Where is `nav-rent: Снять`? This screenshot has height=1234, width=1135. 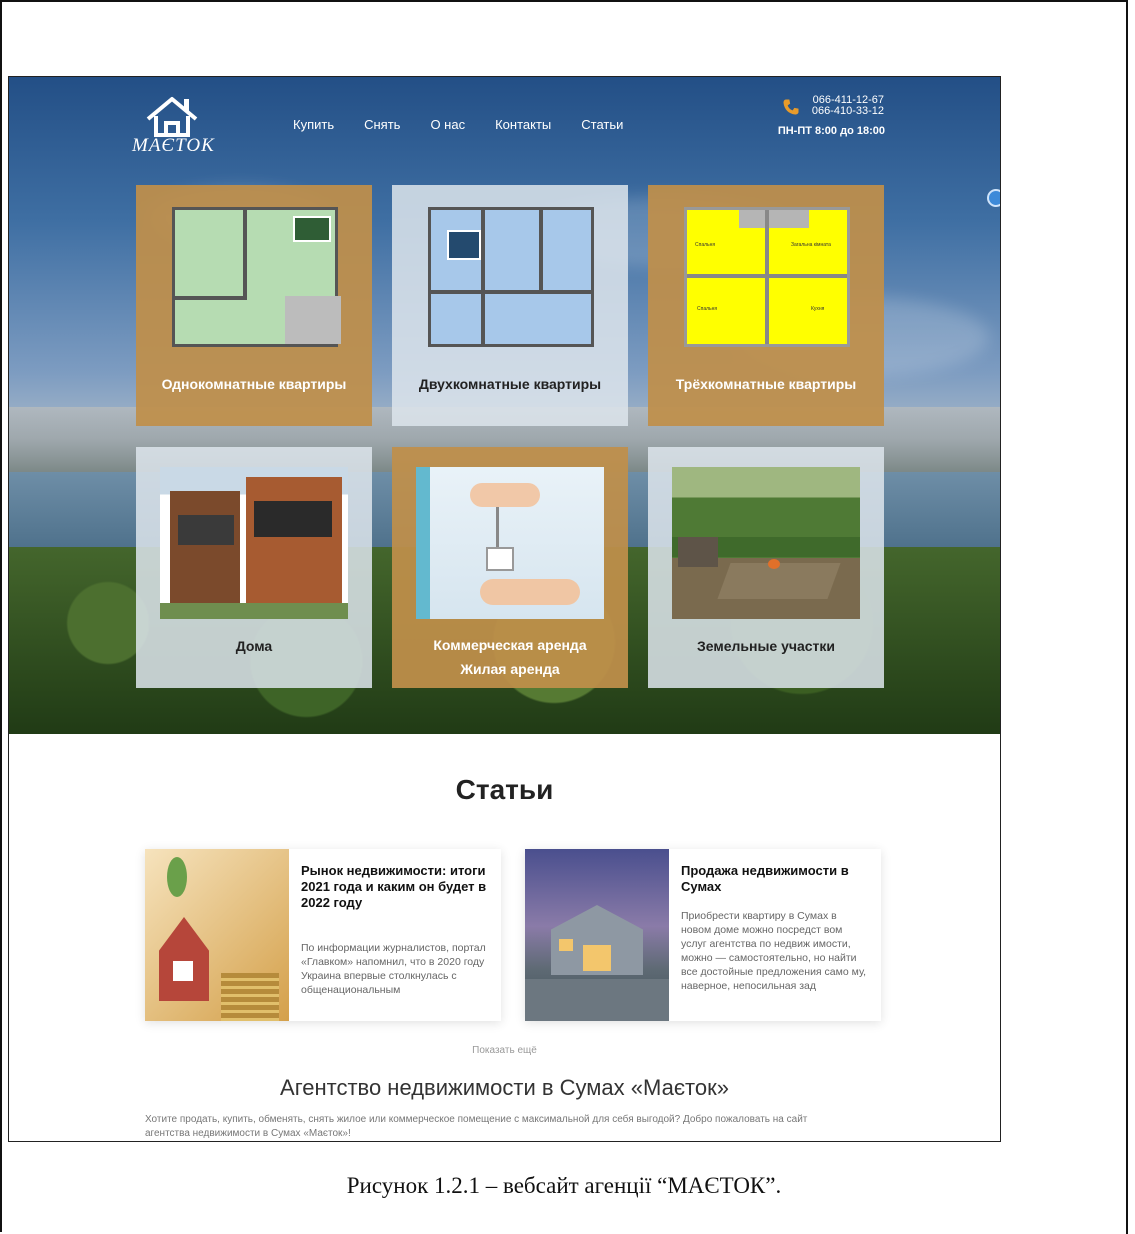
nav-rent: Снять is located at coordinates (382, 124).